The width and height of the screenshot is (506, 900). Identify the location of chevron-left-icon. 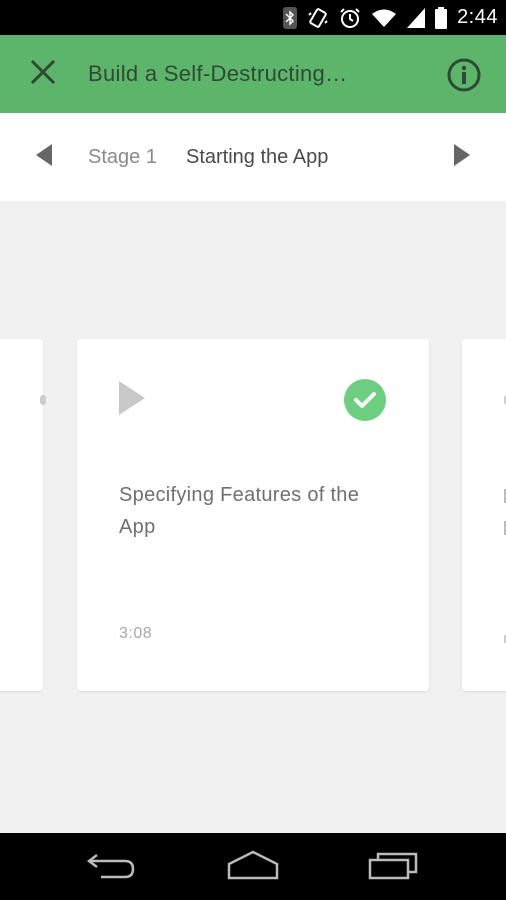
(44, 157).